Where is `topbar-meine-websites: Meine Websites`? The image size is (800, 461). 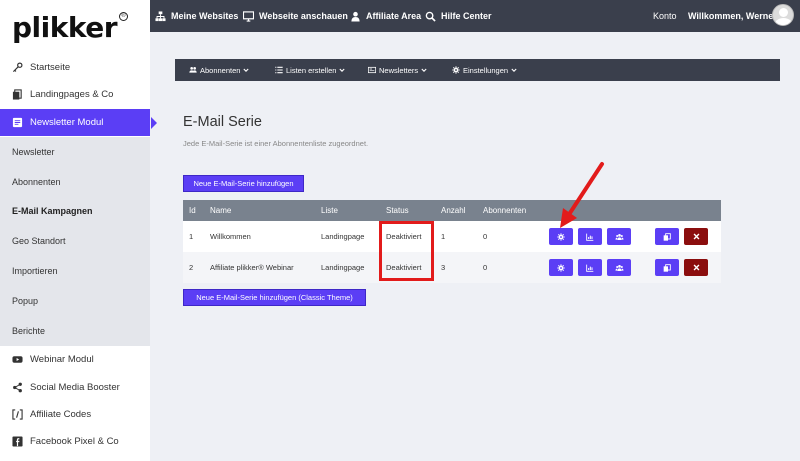
topbar-meine-websites: Meine Websites is located at coordinates (196, 16).